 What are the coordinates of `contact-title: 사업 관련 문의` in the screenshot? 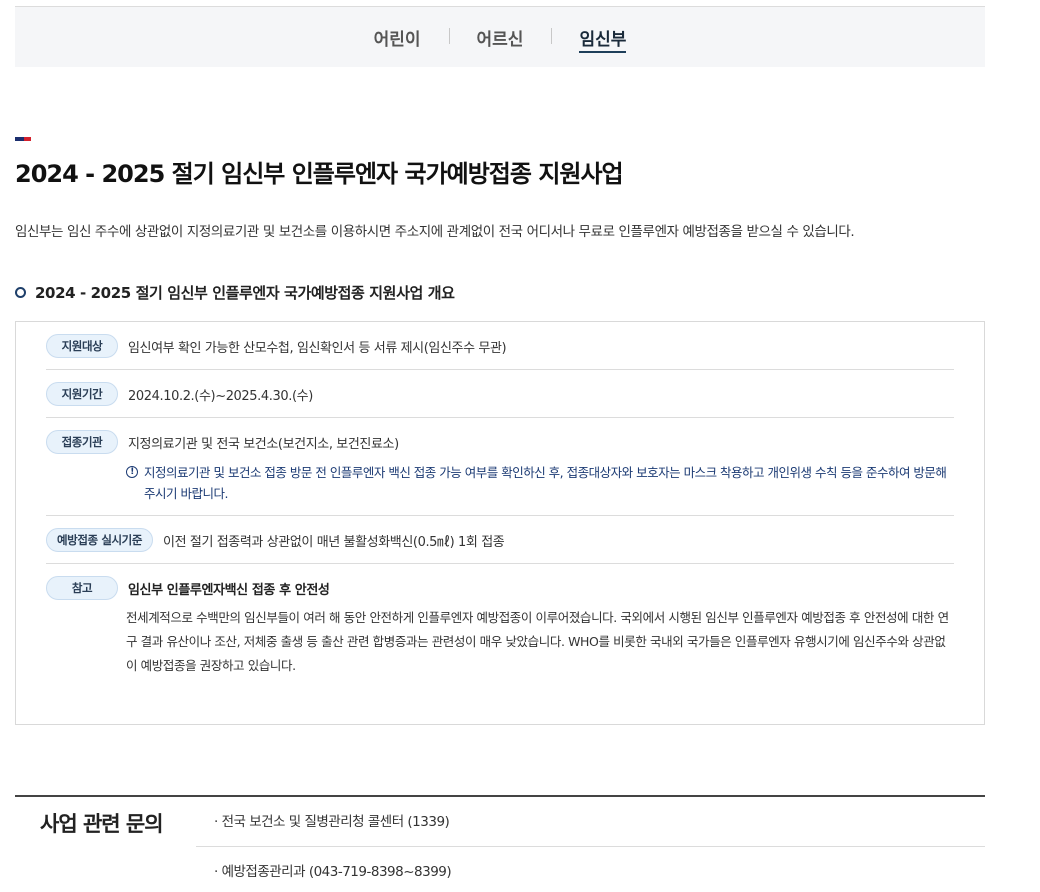 It's located at (102, 824).